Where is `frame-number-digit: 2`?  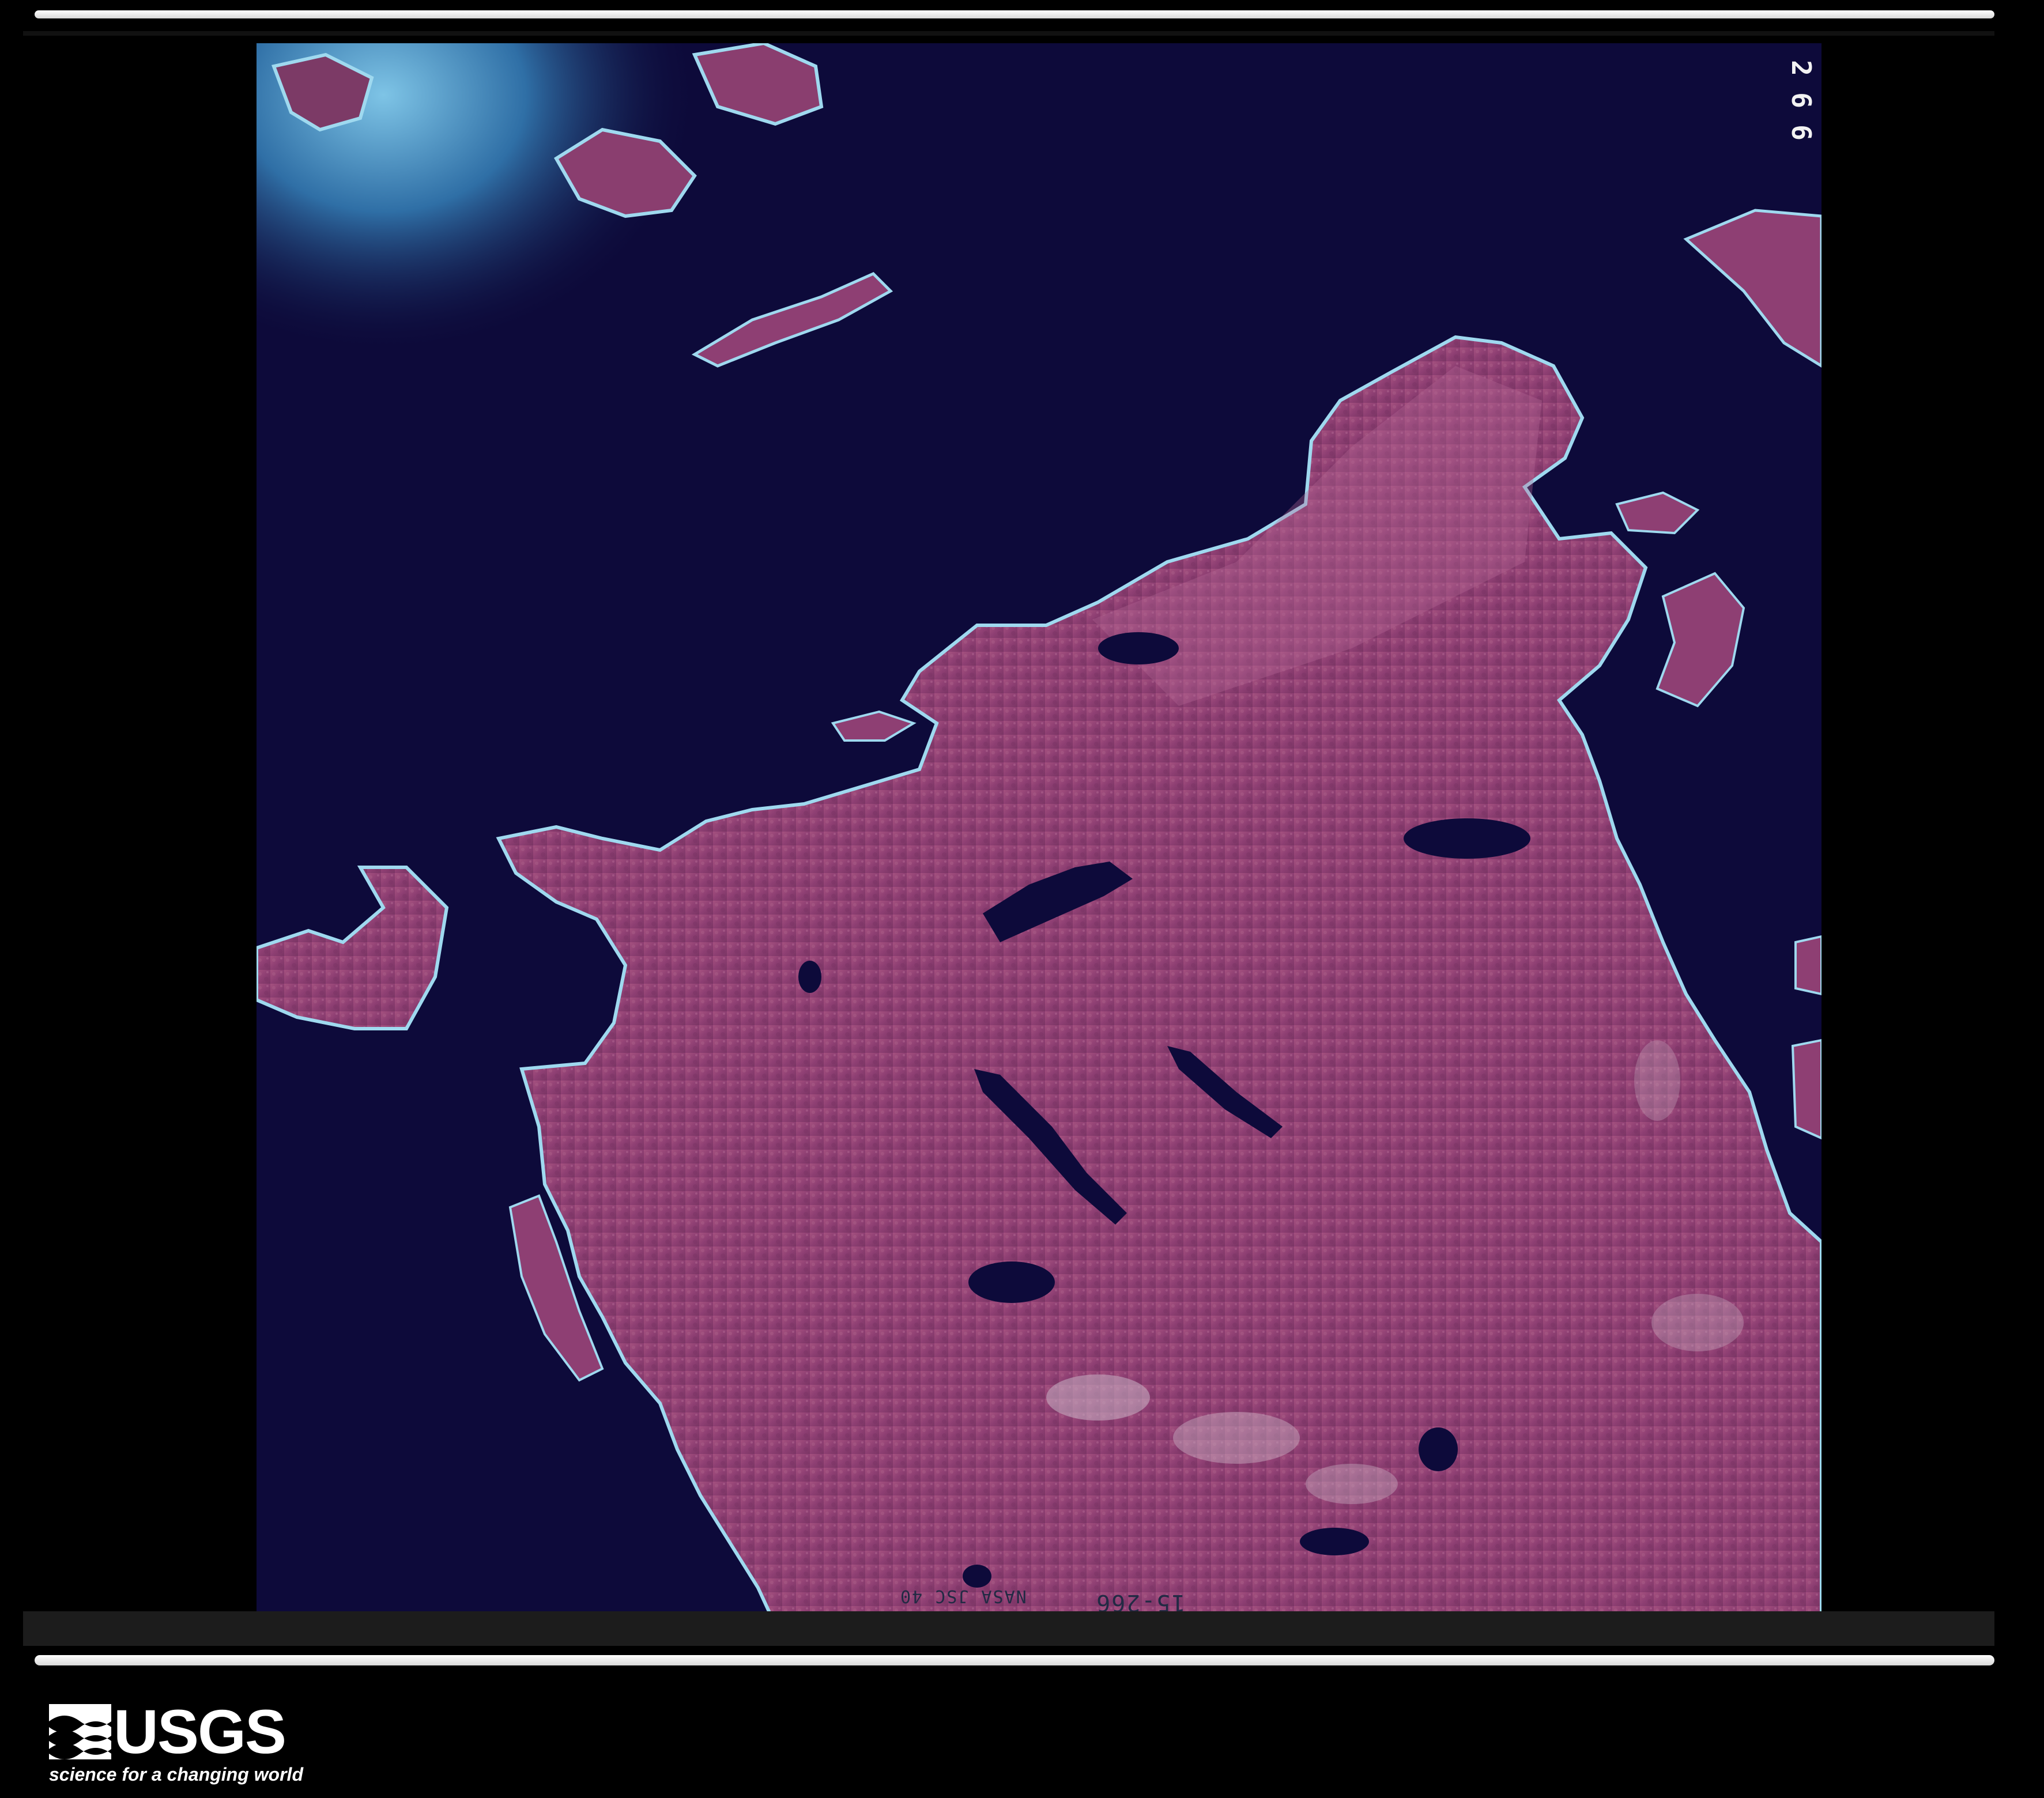
frame-number-digit: 2 is located at coordinates (1801, 68).